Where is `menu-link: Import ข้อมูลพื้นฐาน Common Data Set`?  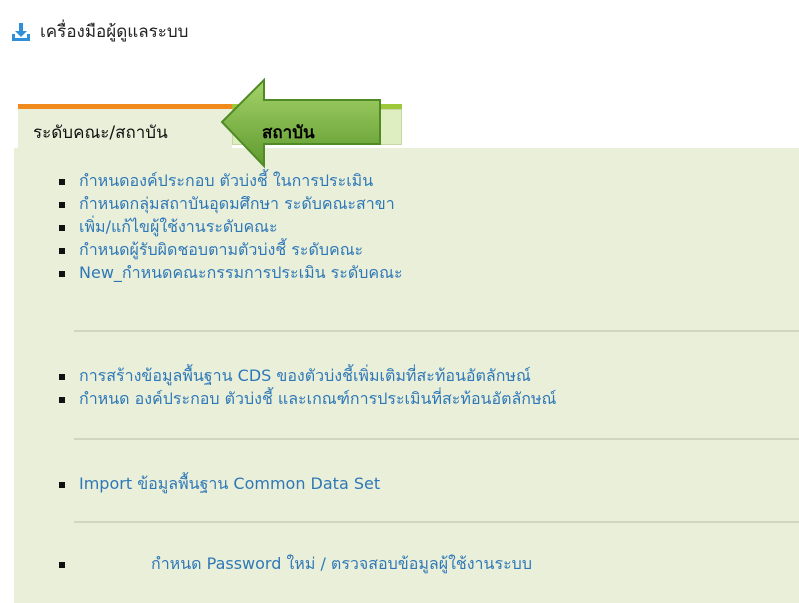
menu-link: Import ข้อมูลพื้นฐาน Common Data Set is located at coordinates (229, 484).